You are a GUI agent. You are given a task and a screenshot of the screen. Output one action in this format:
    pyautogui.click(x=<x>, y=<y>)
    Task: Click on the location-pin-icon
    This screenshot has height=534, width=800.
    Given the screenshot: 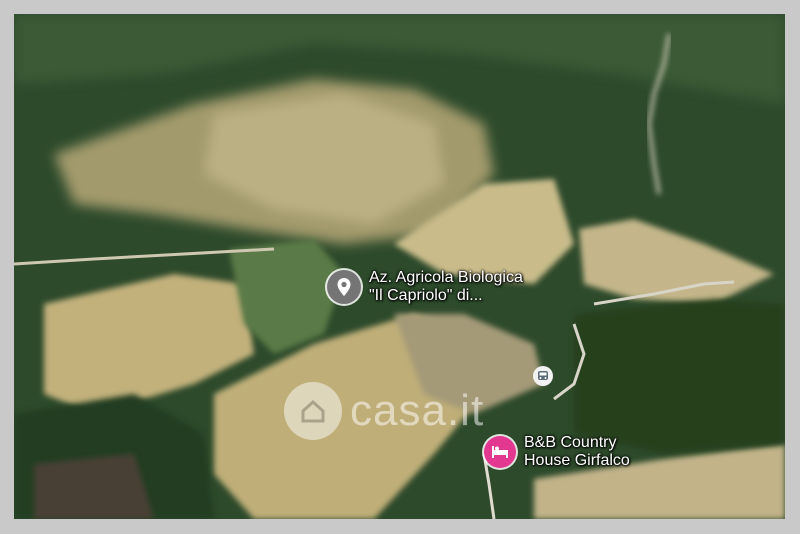 What is the action you would take?
    pyautogui.click(x=344, y=287)
    